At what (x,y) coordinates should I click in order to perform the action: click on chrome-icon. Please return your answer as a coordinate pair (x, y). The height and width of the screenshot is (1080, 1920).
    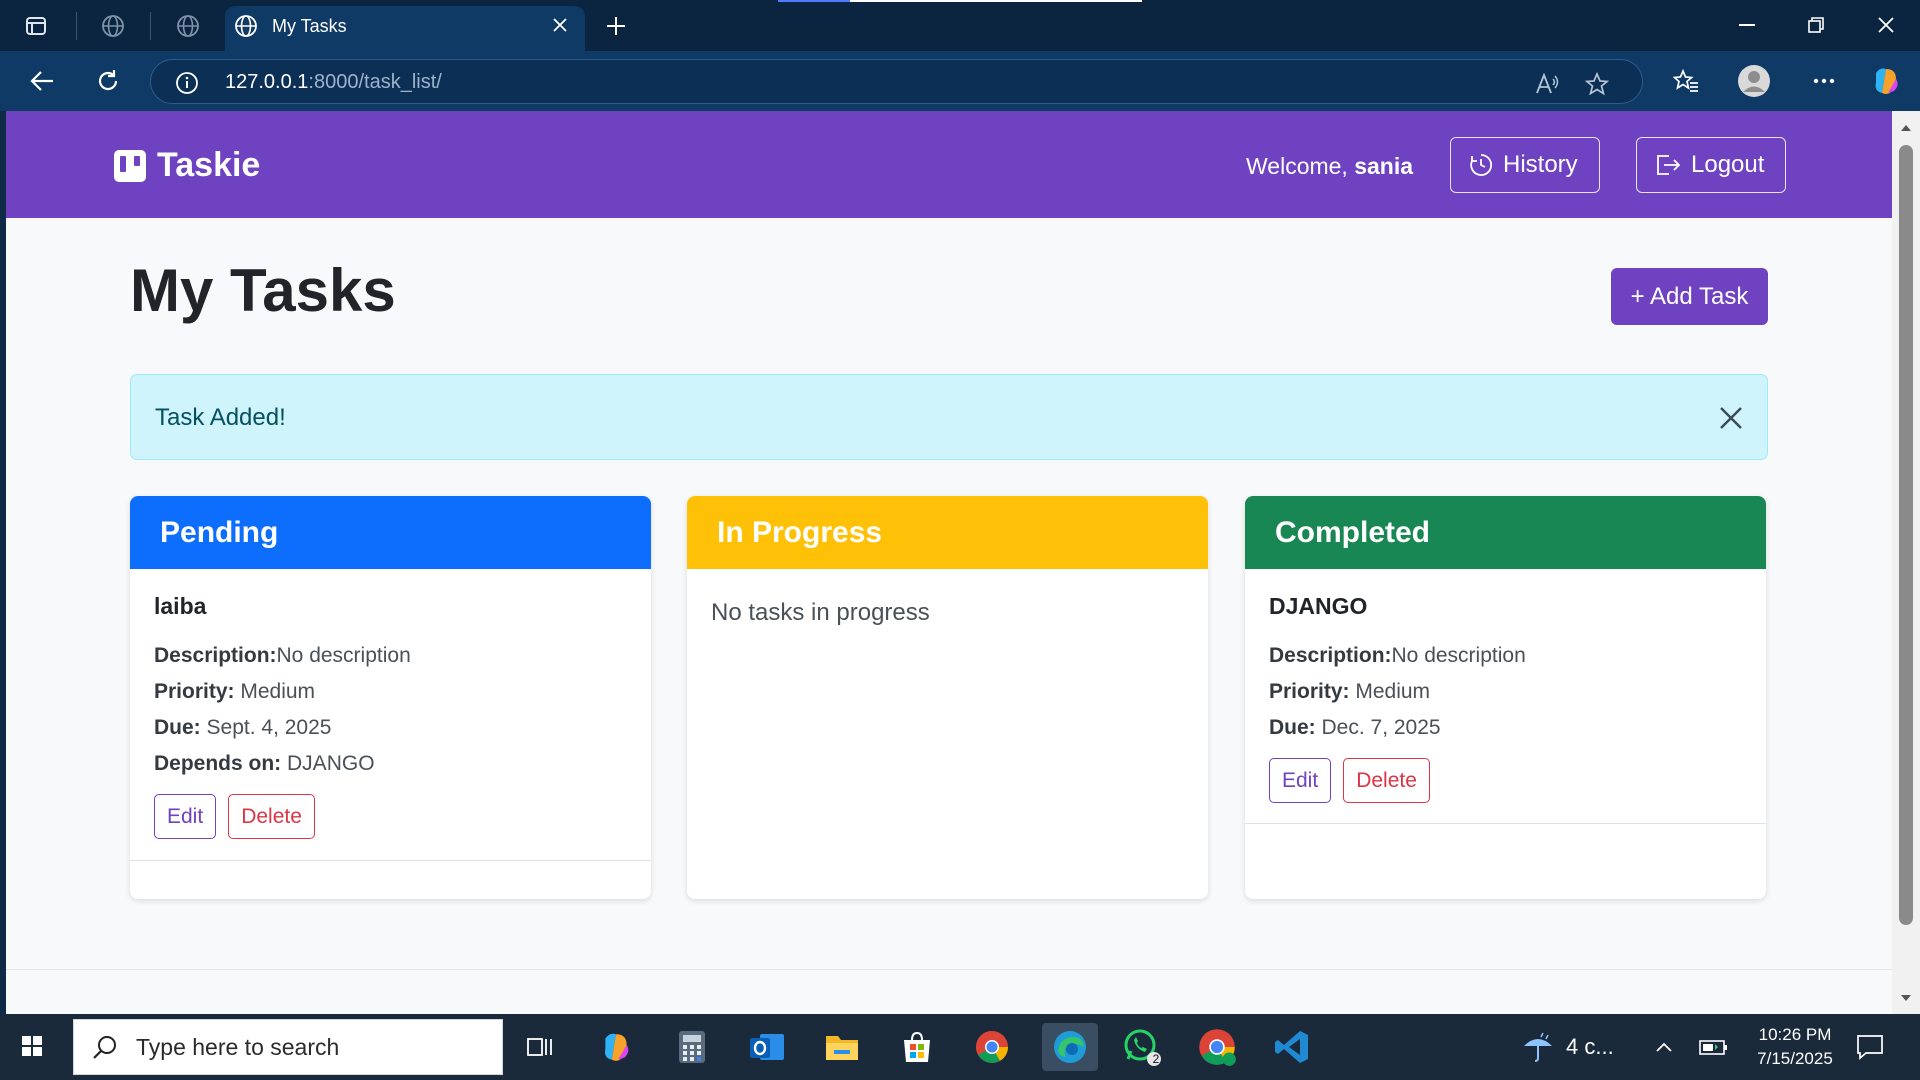
    Looking at the image, I should click on (992, 1047).